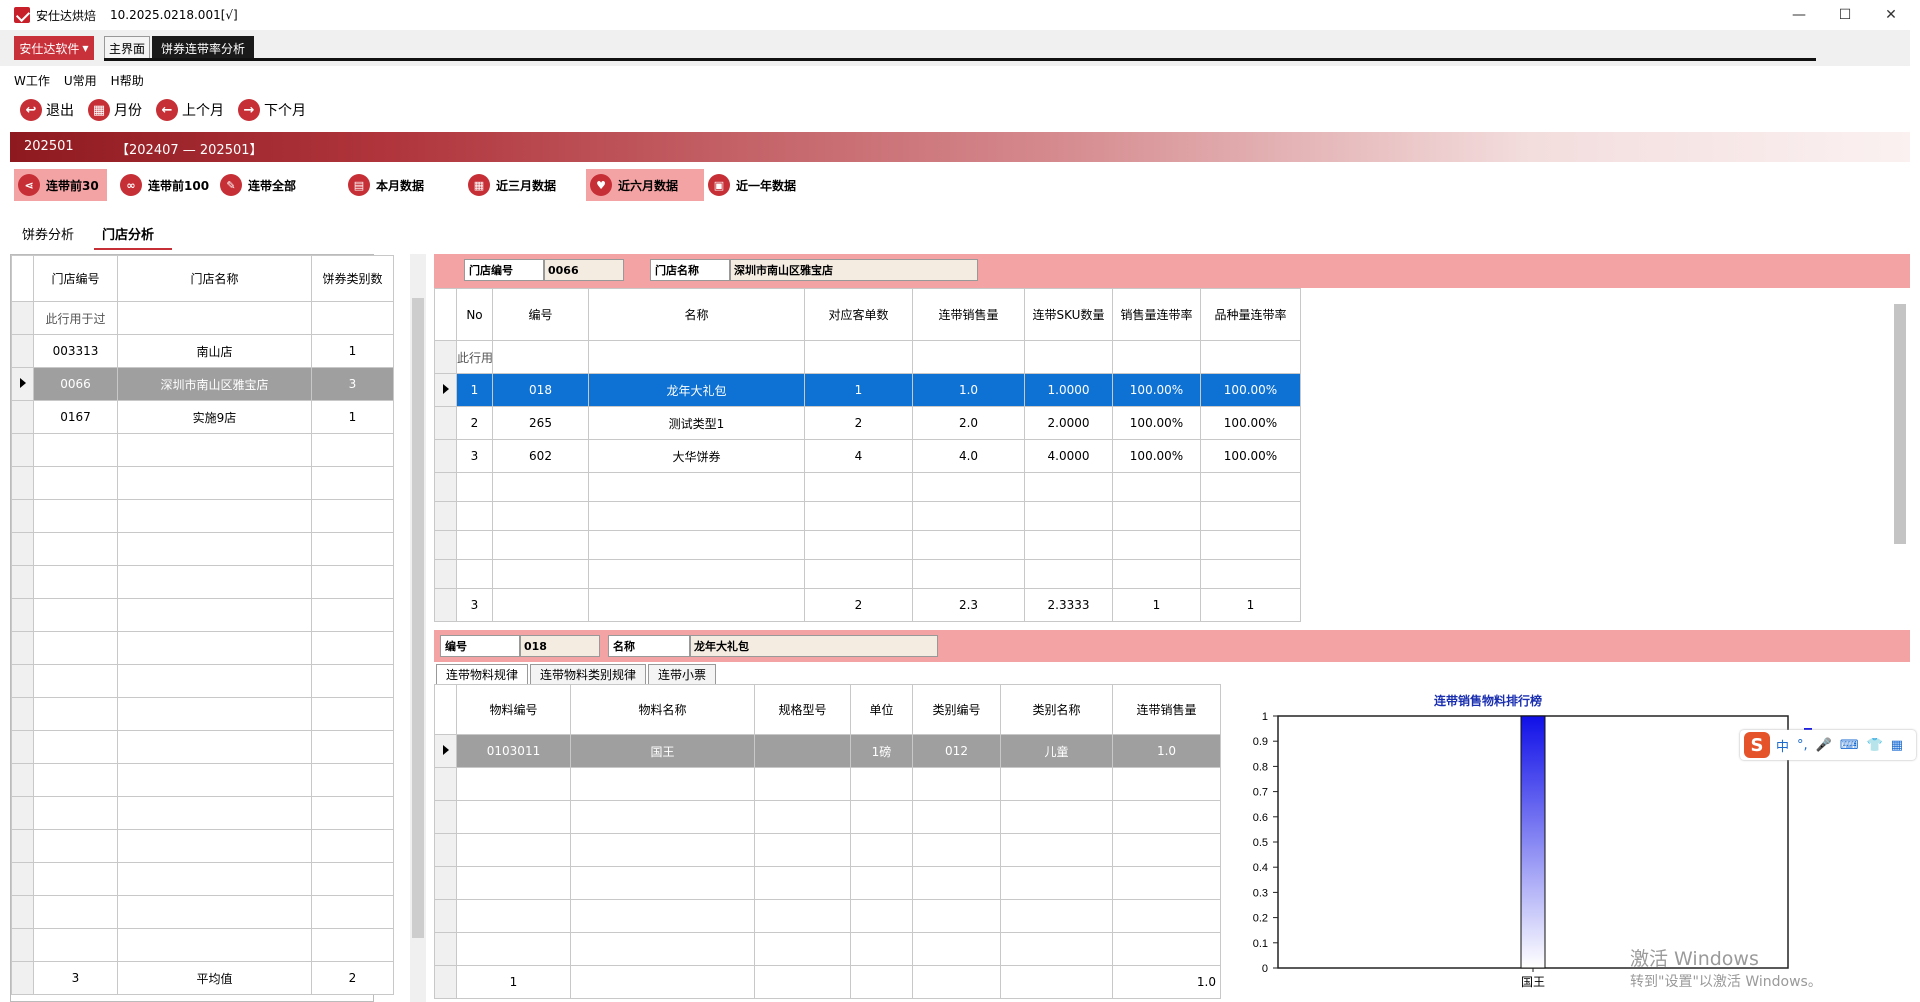 The height and width of the screenshot is (1002, 1920). What do you see at coordinates (60, 185) in the screenshot?
I see `filter-top30-button: ⋖ 连带前30` at bounding box center [60, 185].